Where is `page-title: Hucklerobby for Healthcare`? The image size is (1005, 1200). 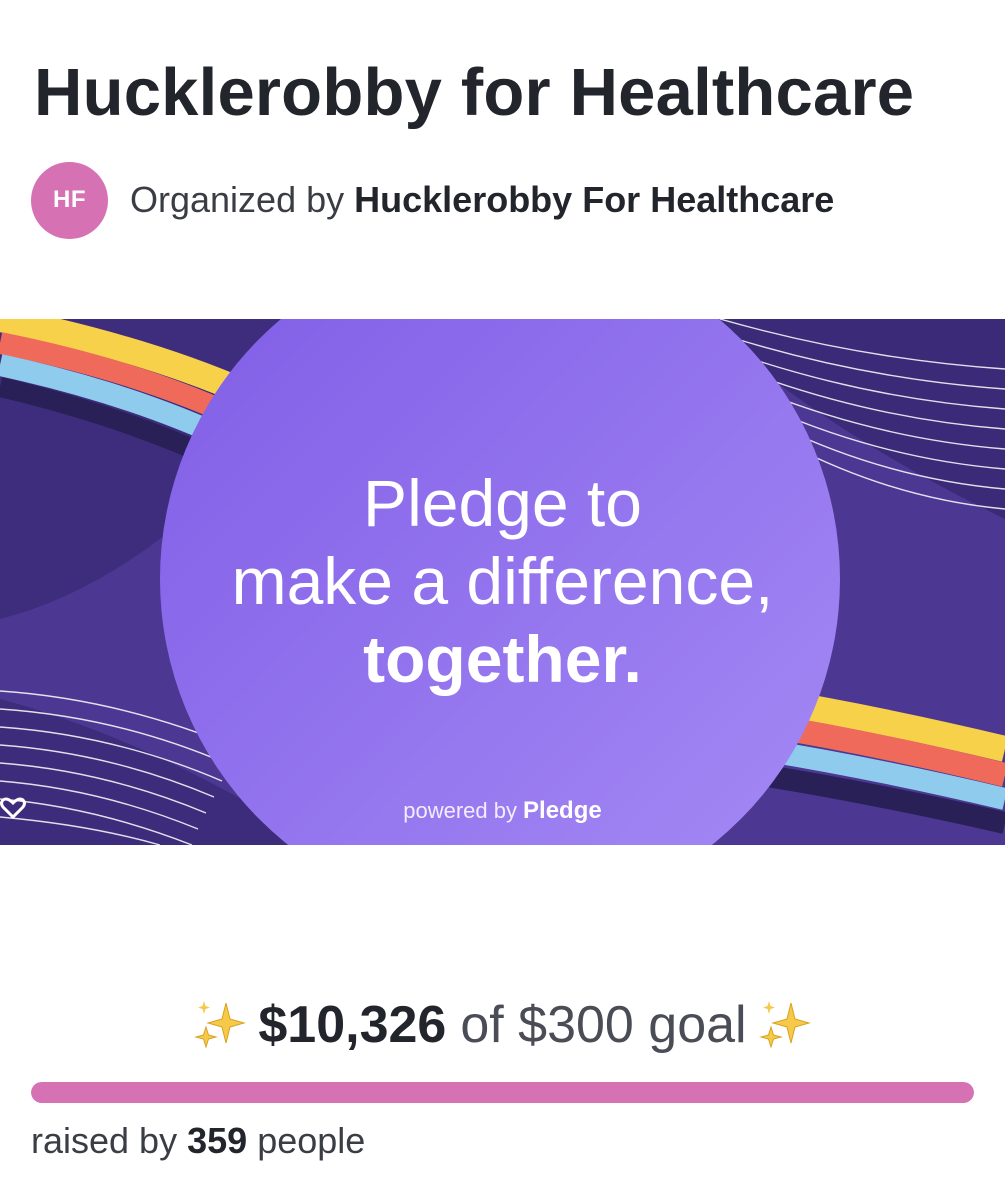 page-title: Hucklerobby for Healthcare is located at coordinates (474, 92).